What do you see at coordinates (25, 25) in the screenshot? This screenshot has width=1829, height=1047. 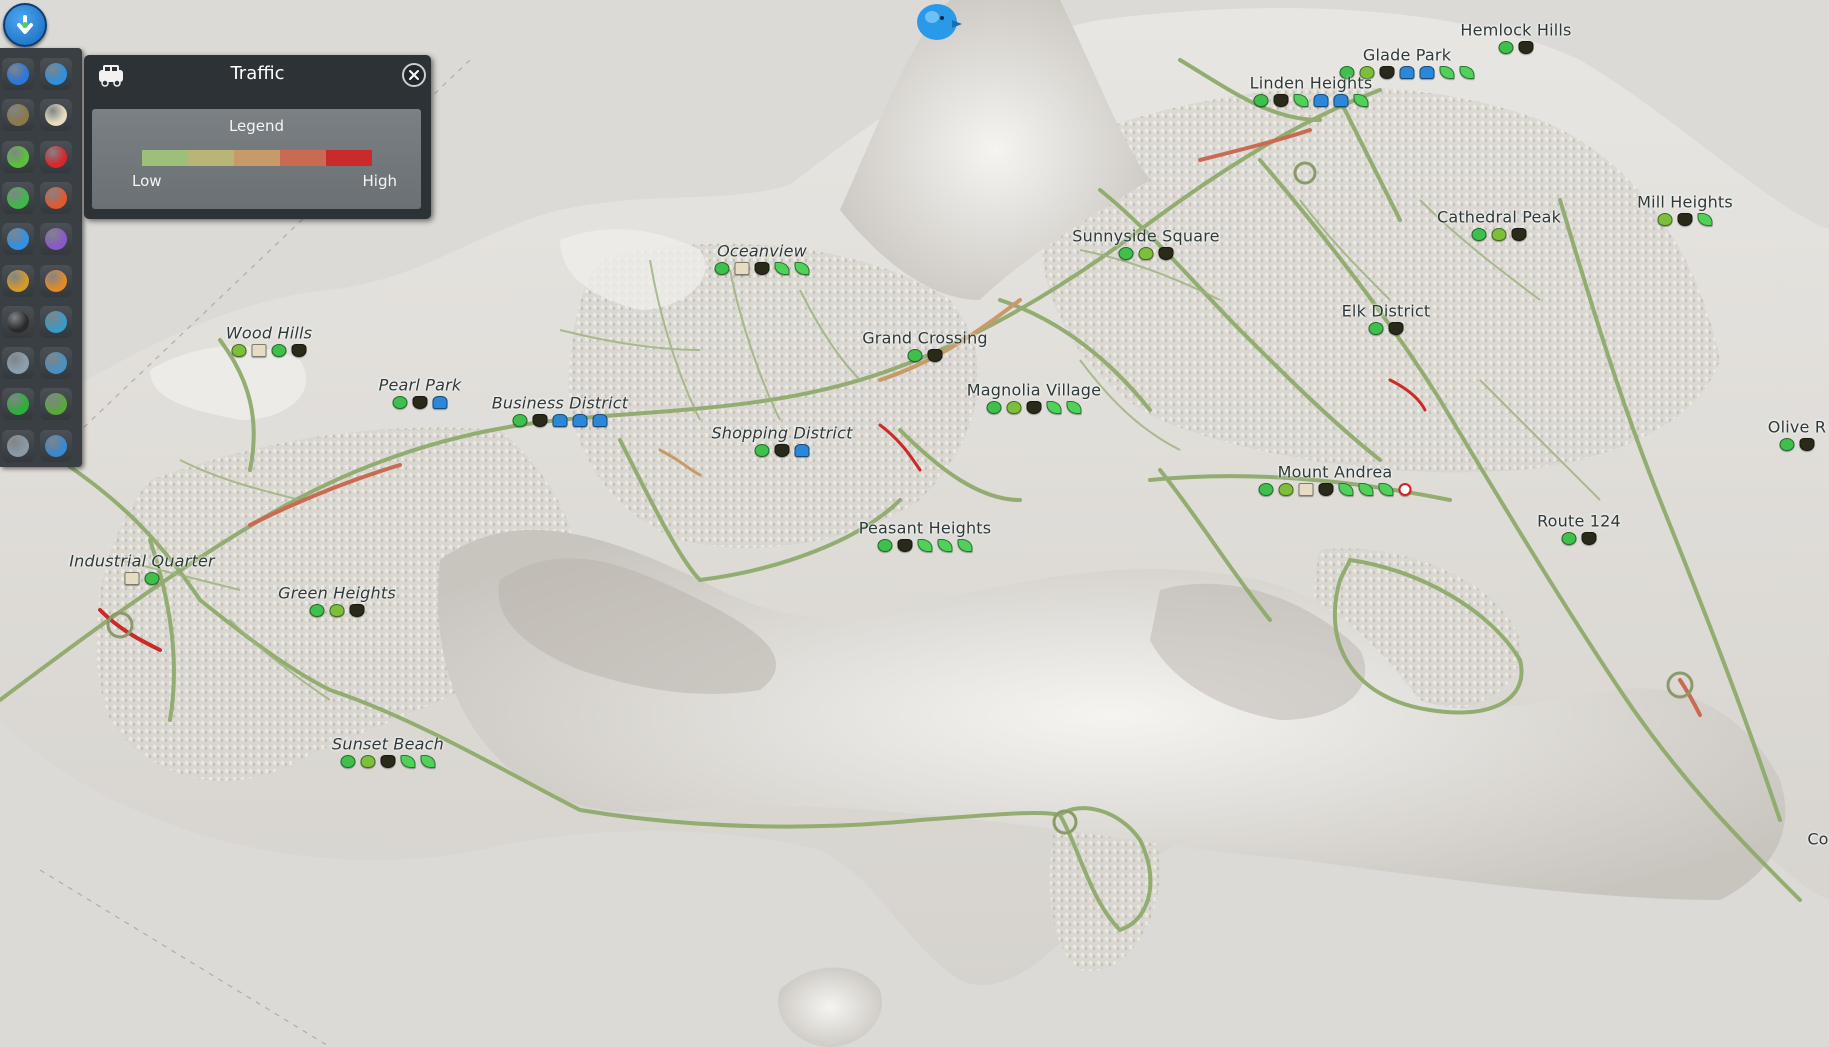 I see `info-views-toggle-button` at bounding box center [25, 25].